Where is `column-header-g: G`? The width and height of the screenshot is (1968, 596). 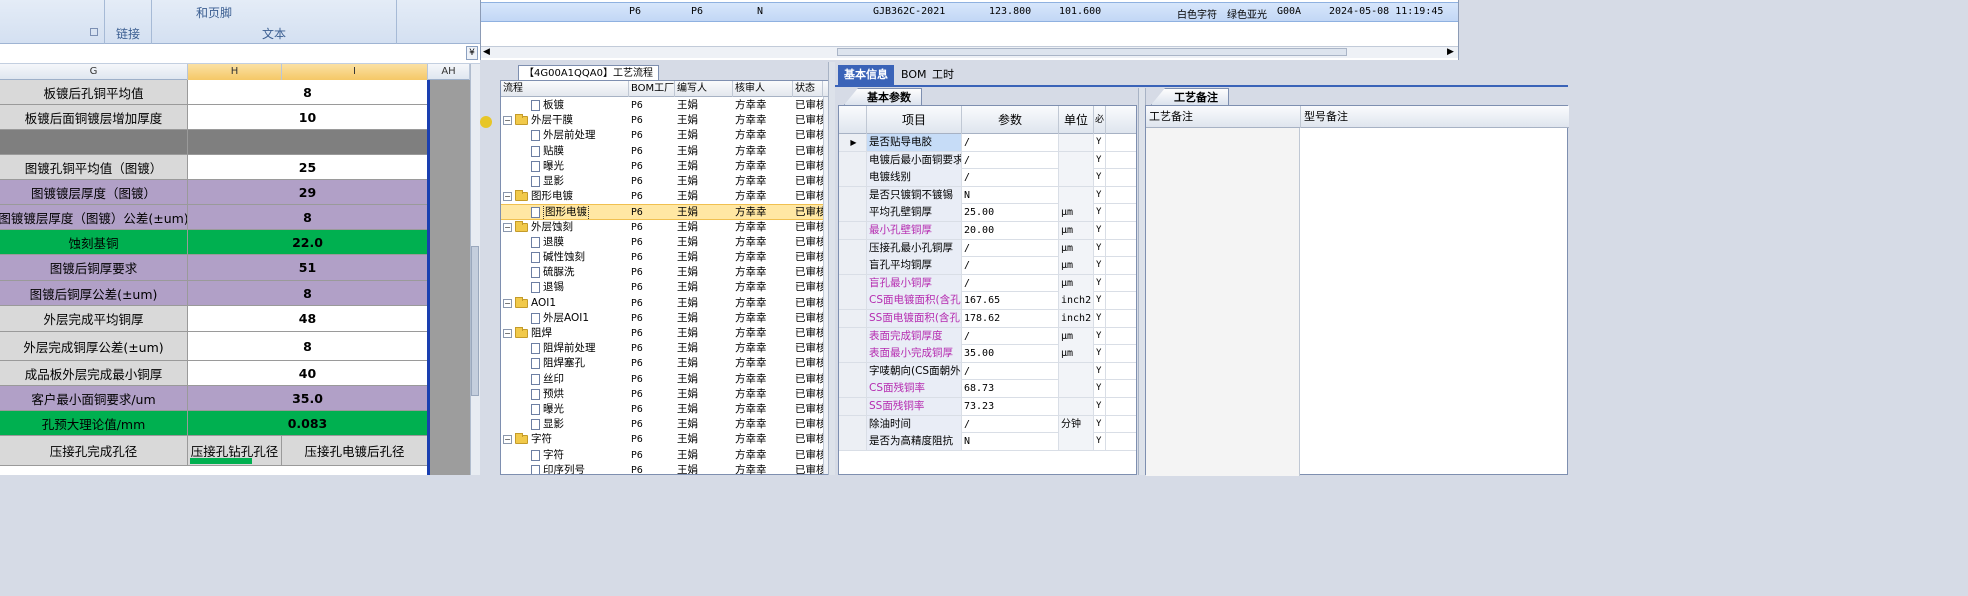
column-header-g: G is located at coordinates (94, 72).